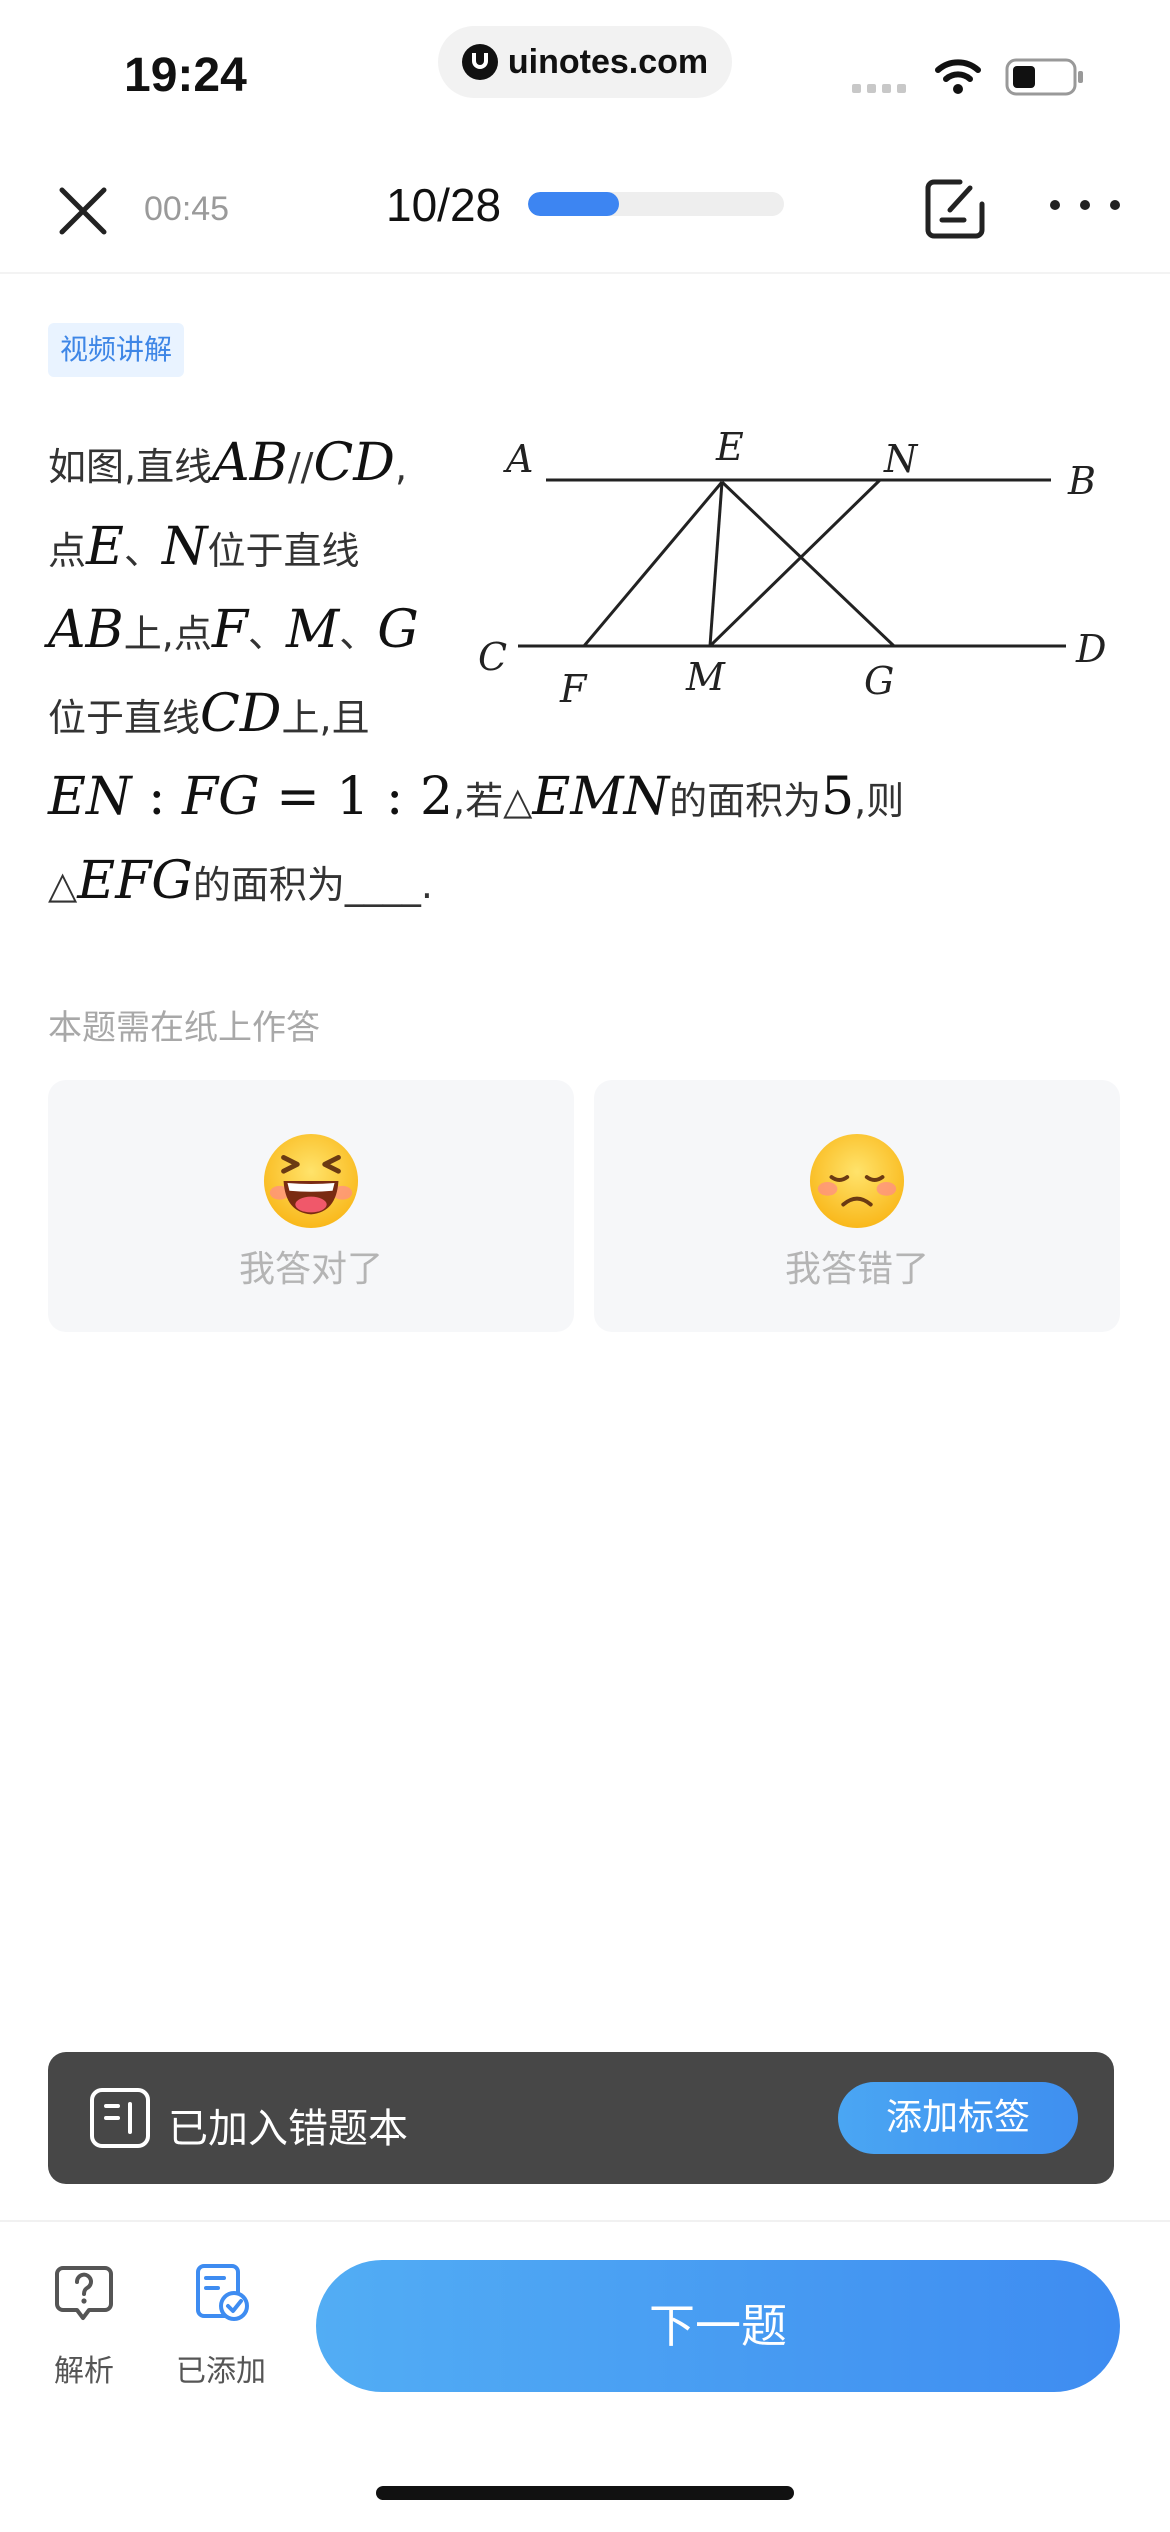  Describe the element at coordinates (901, 459) in the screenshot. I see `label-n: N` at that location.